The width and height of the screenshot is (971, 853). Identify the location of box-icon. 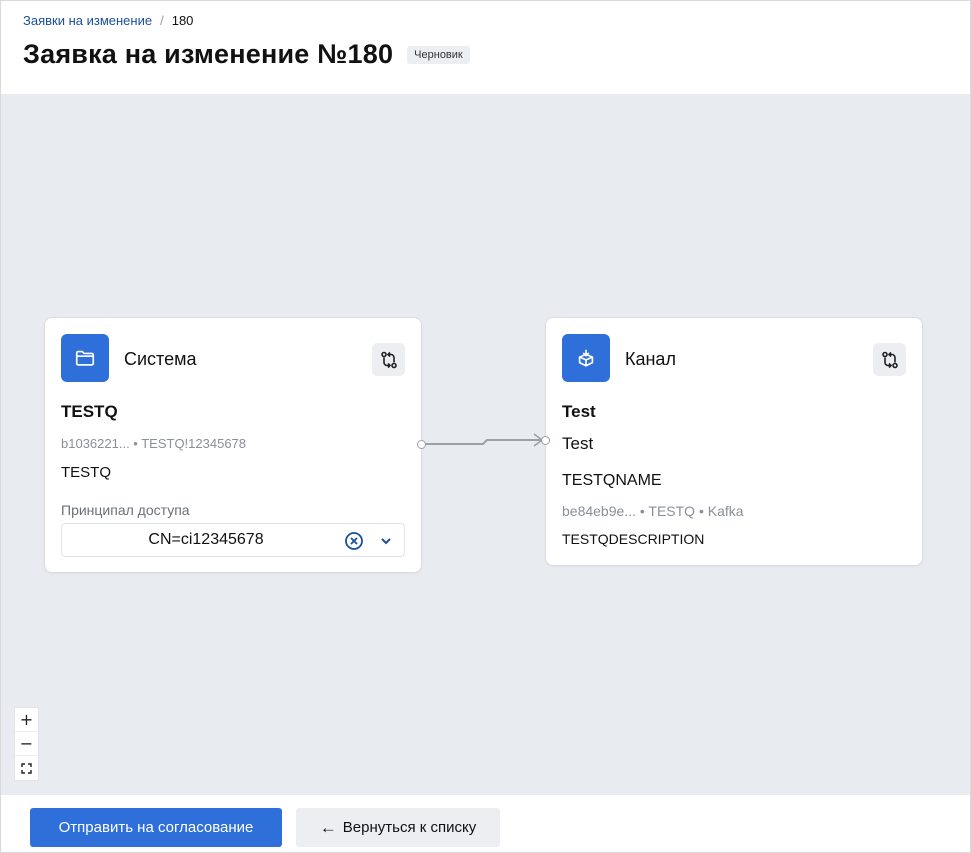
(586, 358).